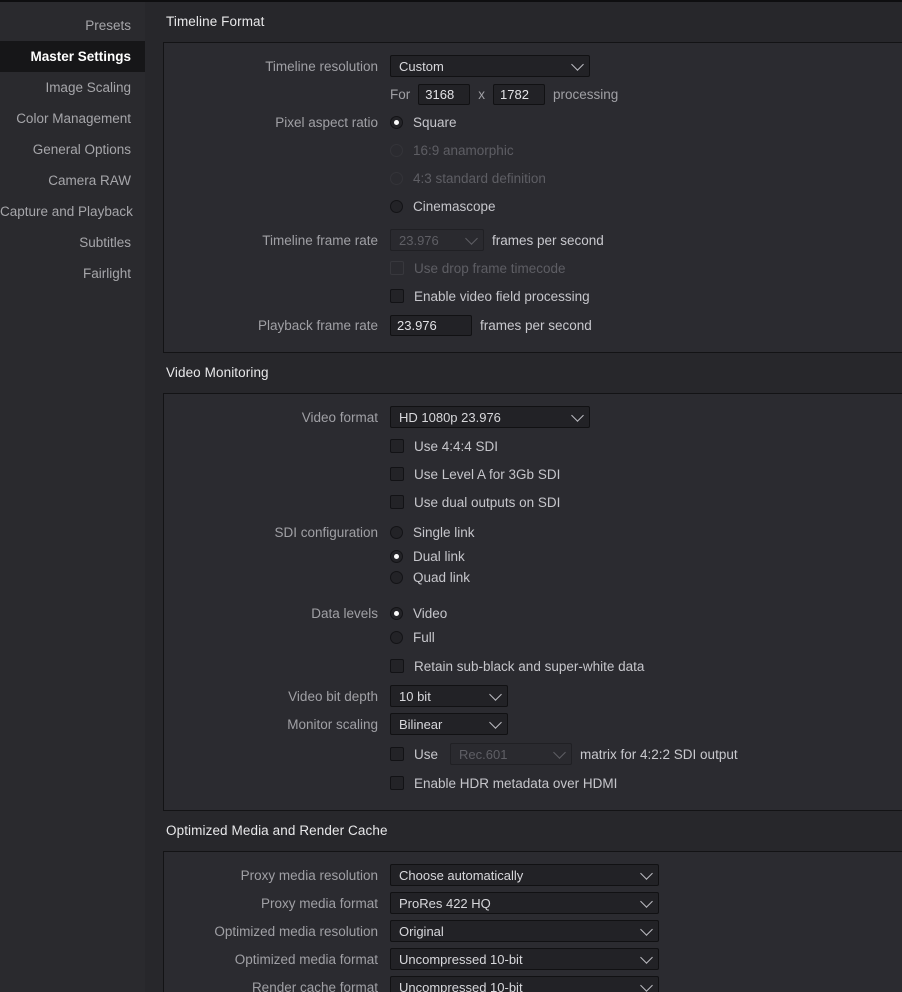  Describe the element at coordinates (396, 637) in the screenshot. I see `radio-data-levels-full` at that location.